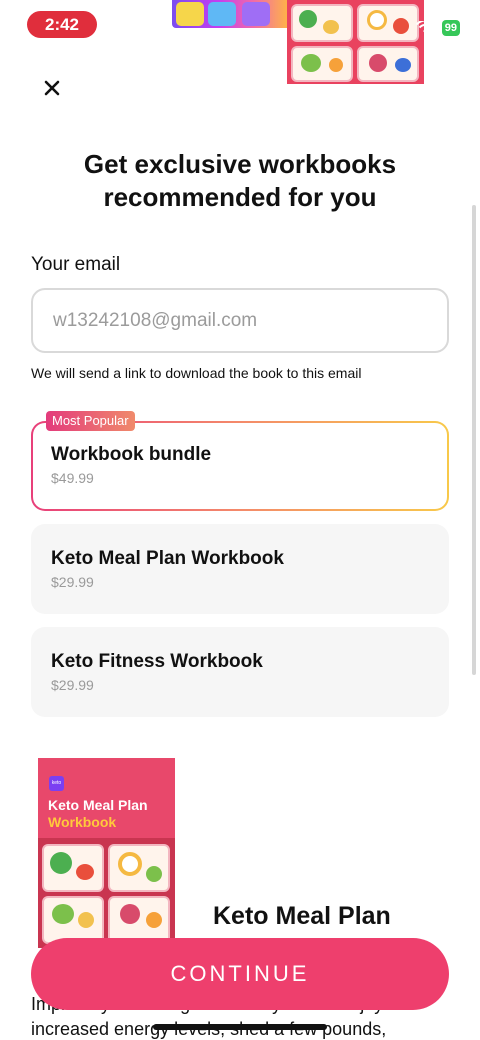 Image resolution: width=480 pixels, height=1040 pixels. I want to click on close-button, so click(52, 88).